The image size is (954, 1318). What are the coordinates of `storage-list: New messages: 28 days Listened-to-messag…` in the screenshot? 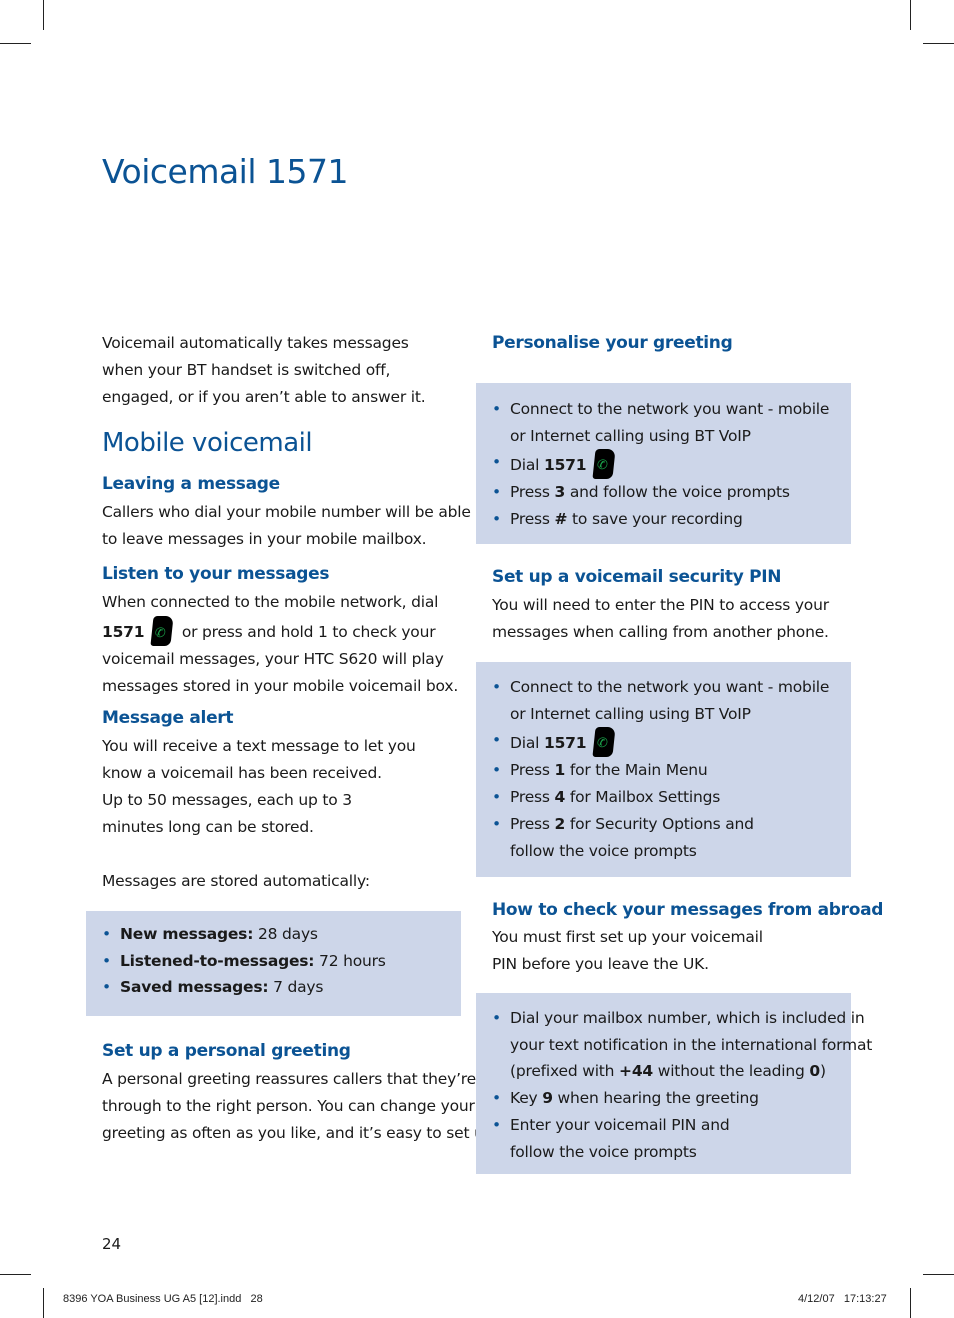 It's located at (244, 961).